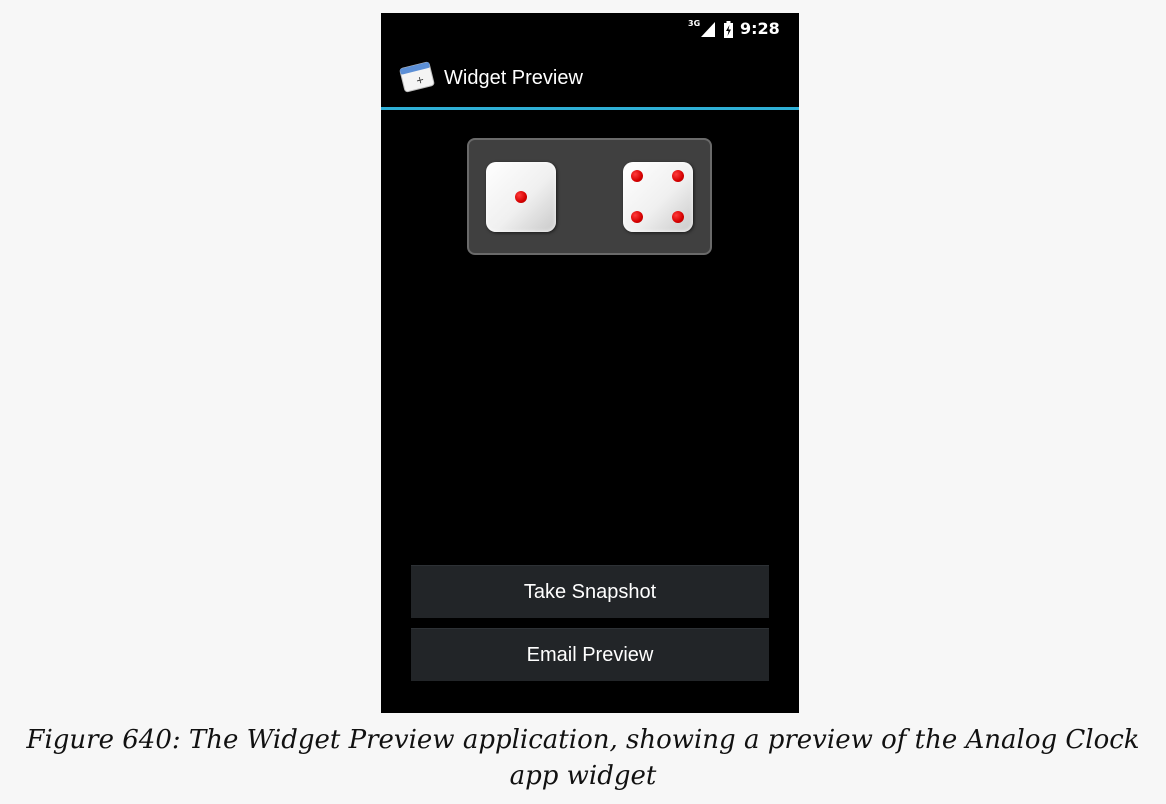 Image resolution: width=1166 pixels, height=804 pixels. Describe the element at coordinates (658, 197) in the screenshot. I see `die-four` at that location.